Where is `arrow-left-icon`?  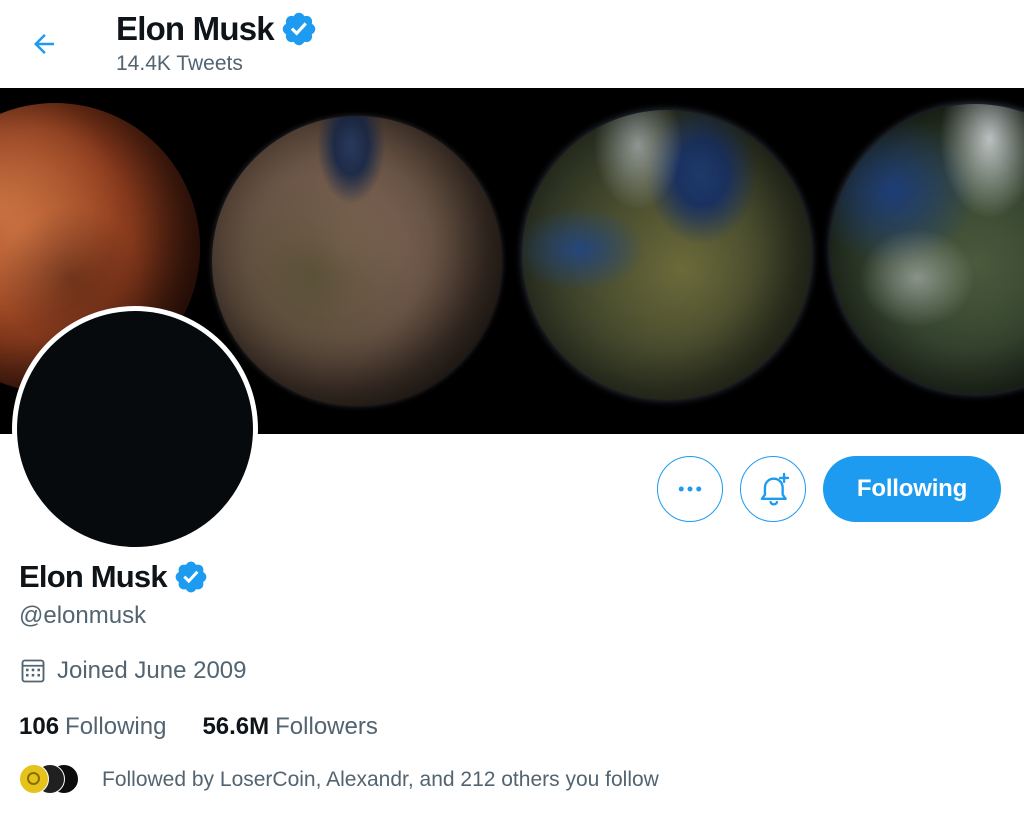 arrow-left-icon is located at coordinates (44, 44).